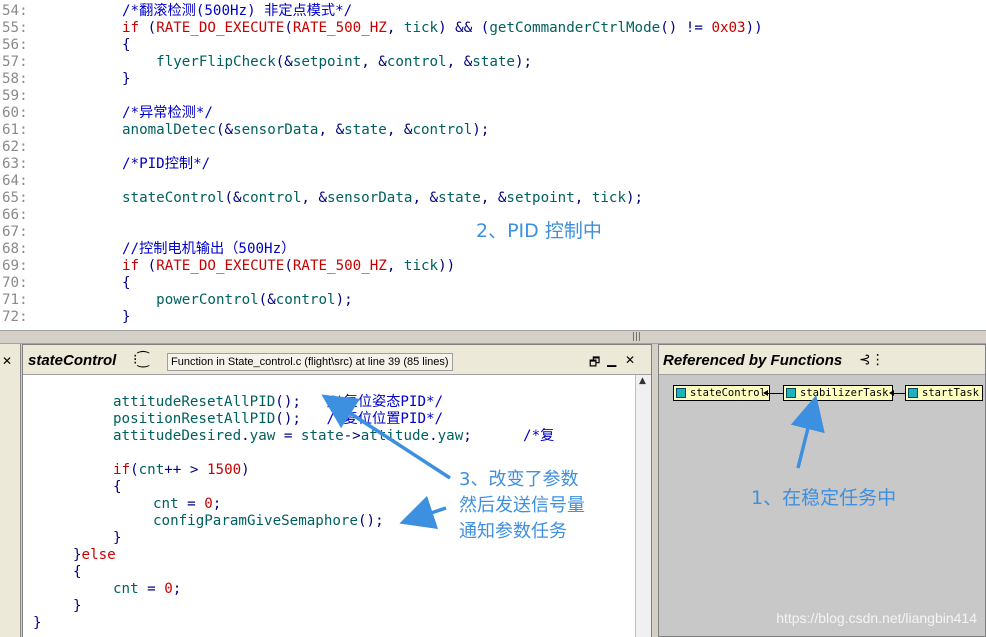  What do you see at coordinates (15, 79) in the screenshot?
I see `line-number: 58:` at bounding box center [15, 79].